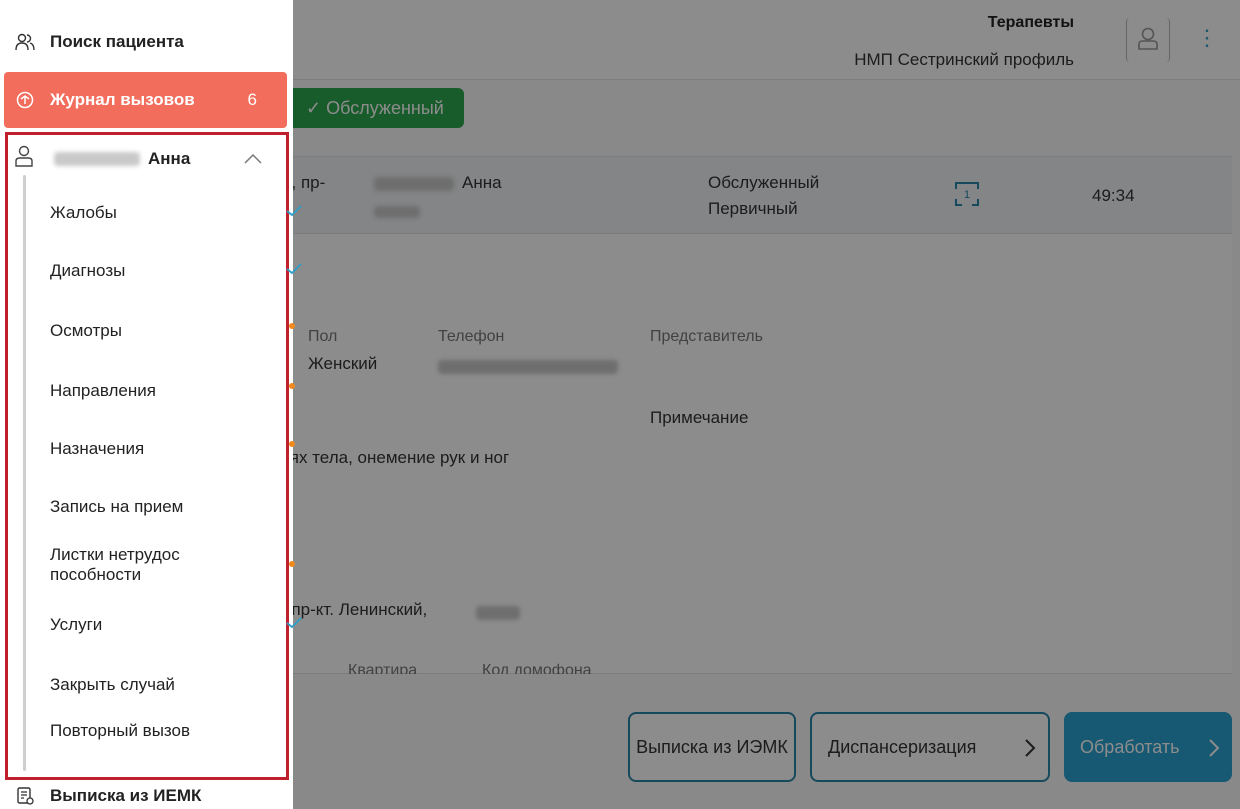 The image size is (1240, 809). What do you see at coordinates (88, 270) in the screenshot?
I see `case-item-label: Диагнозы` at bounding box center [88, 270].